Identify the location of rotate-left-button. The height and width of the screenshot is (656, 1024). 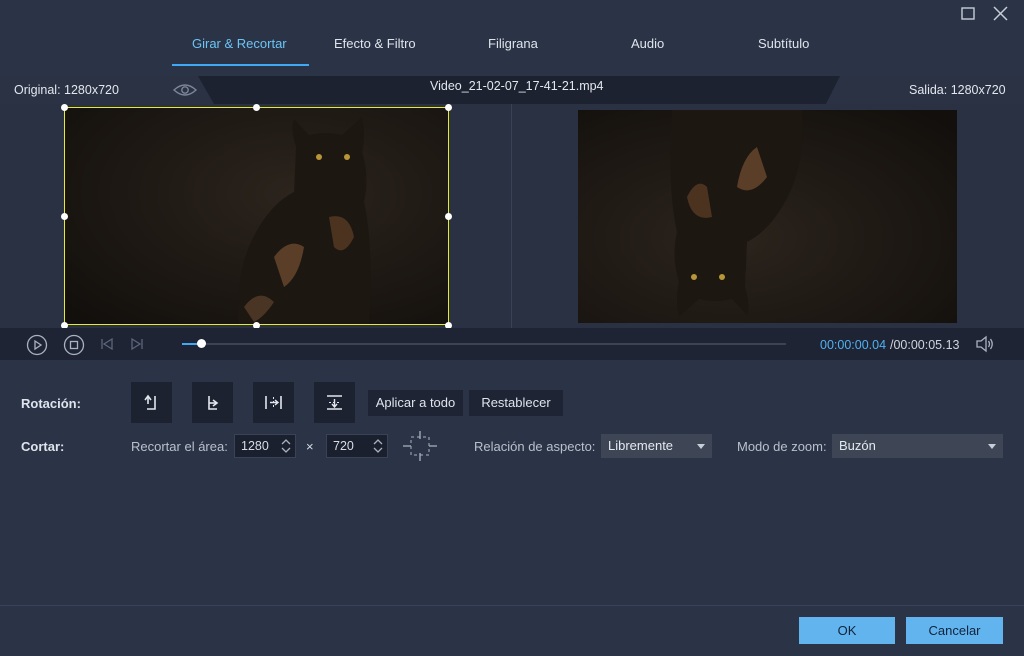
(151, 402).